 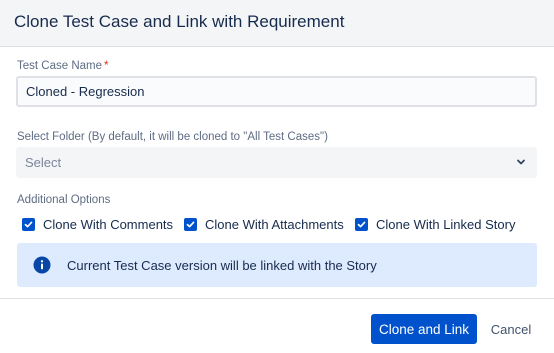 I want to click on clone-with-linked-story-option: Clone With Linked Story, so click(x=435, y=224).